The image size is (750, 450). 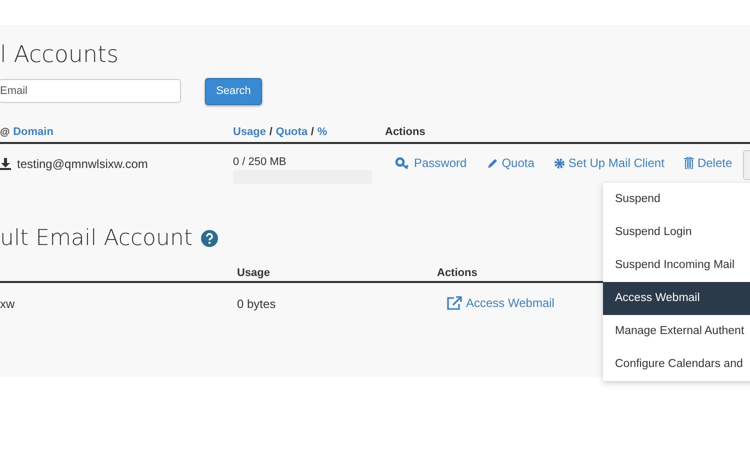 I want to click on menu-item: Suspend, so click(x=676, y=199).